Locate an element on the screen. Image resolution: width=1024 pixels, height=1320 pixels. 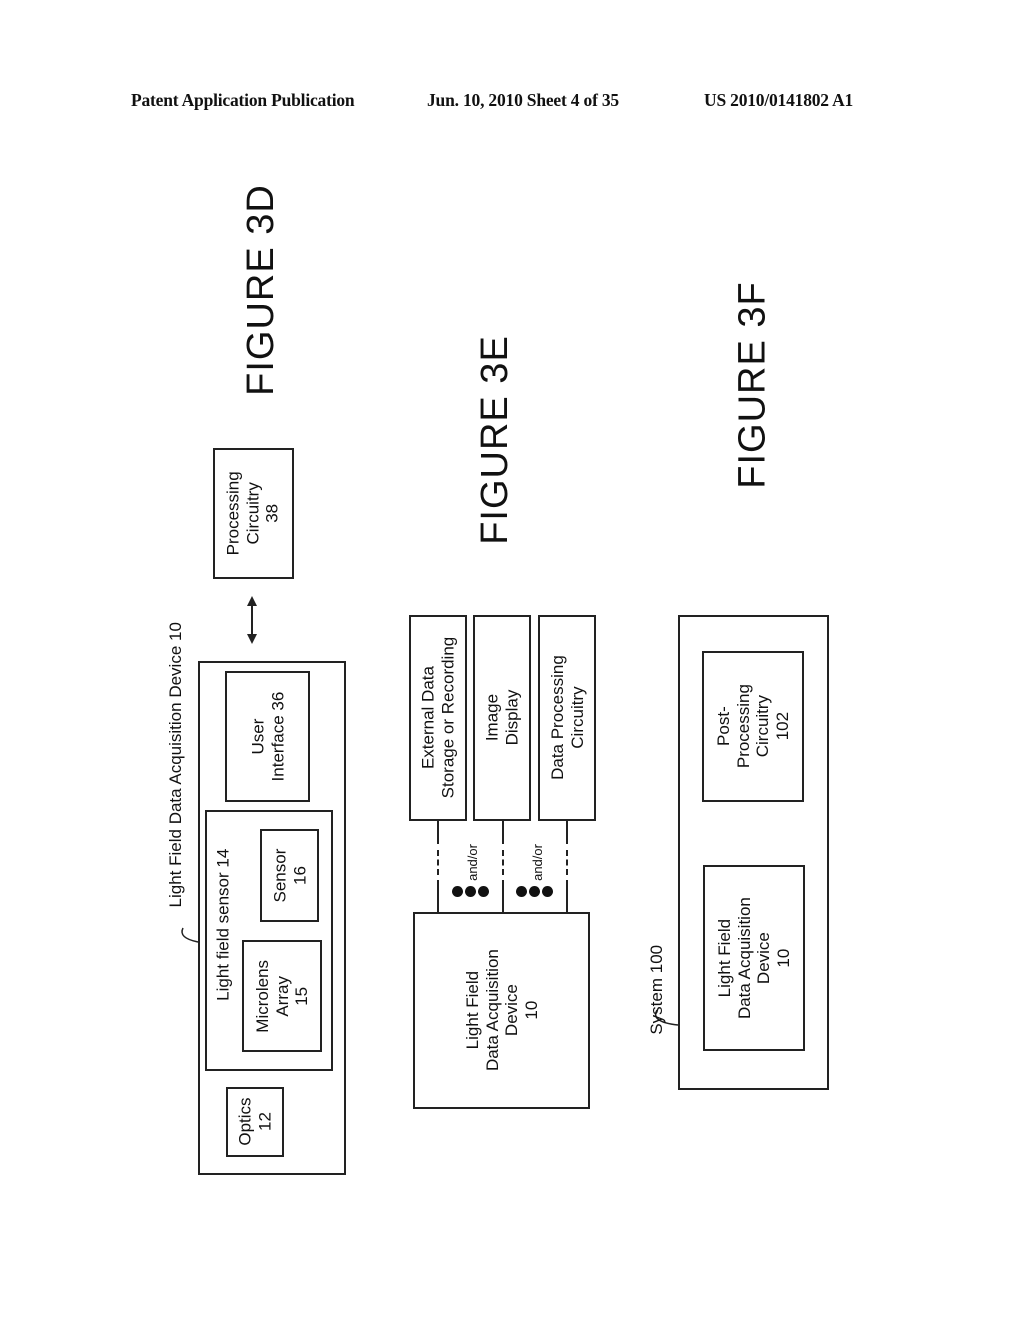
light-field-sensor-label-wrap: Light field sensor 14 is located at coordinates (223, 925).